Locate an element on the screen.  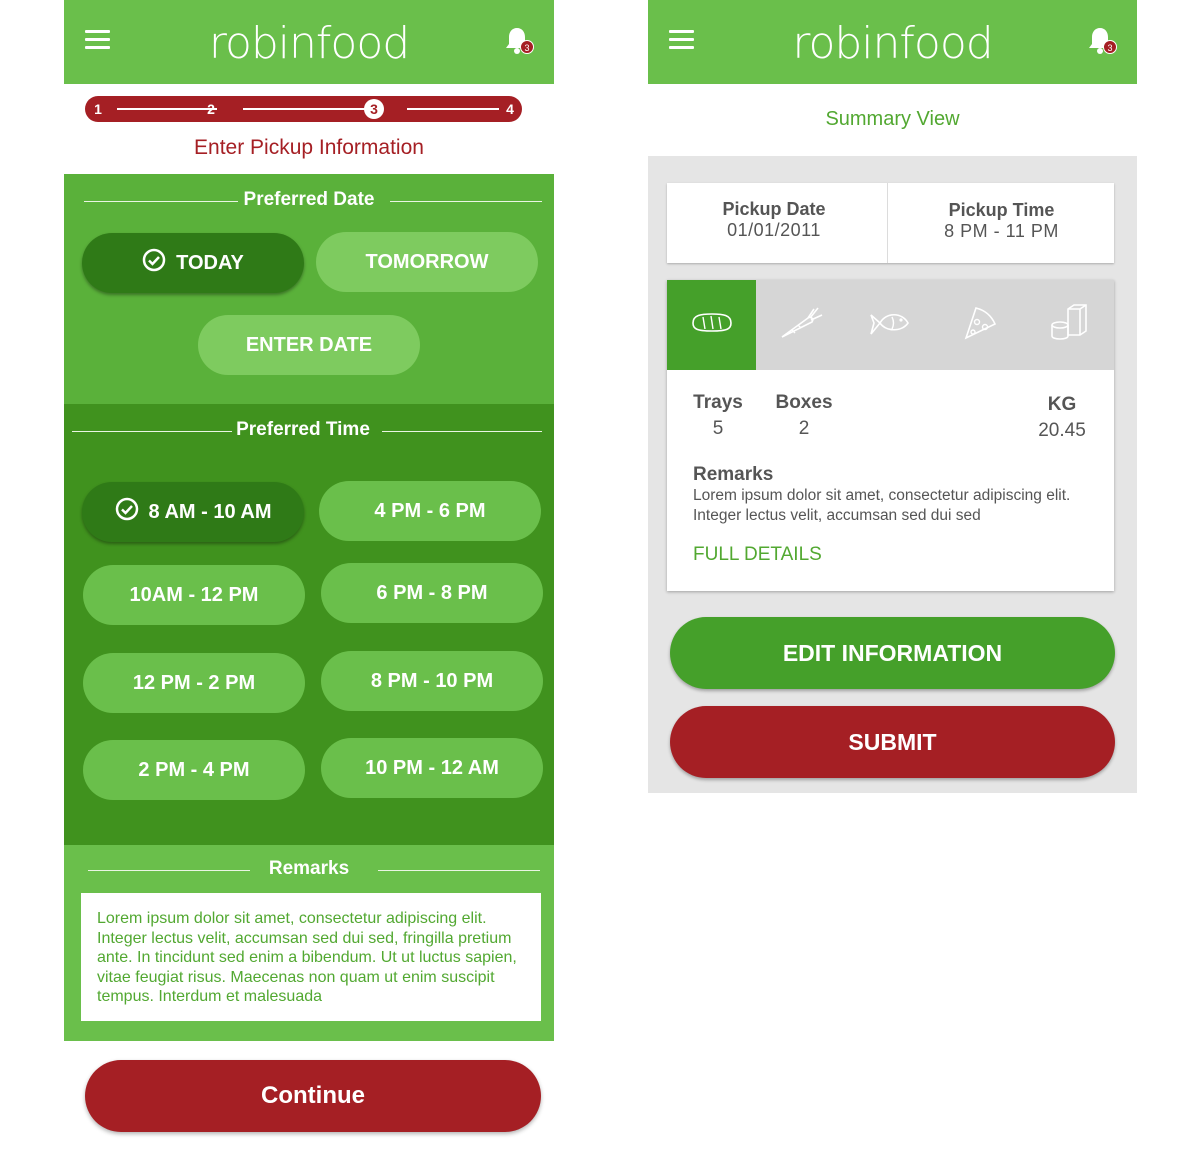
date-today-label: TODAY is located at coordinates (210, 262).